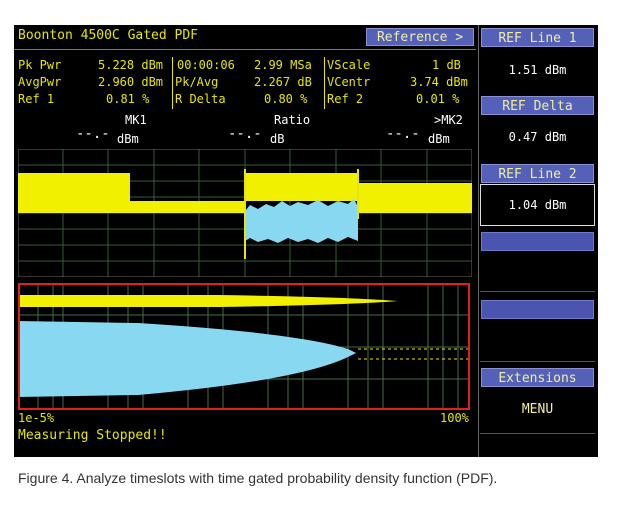 The height and width of the screenshot is (516, 624). What do you see at coordinates (349, 82) in the screenshot?
I see `vcentr-label: VCentr` at bounding box center [349, 82].